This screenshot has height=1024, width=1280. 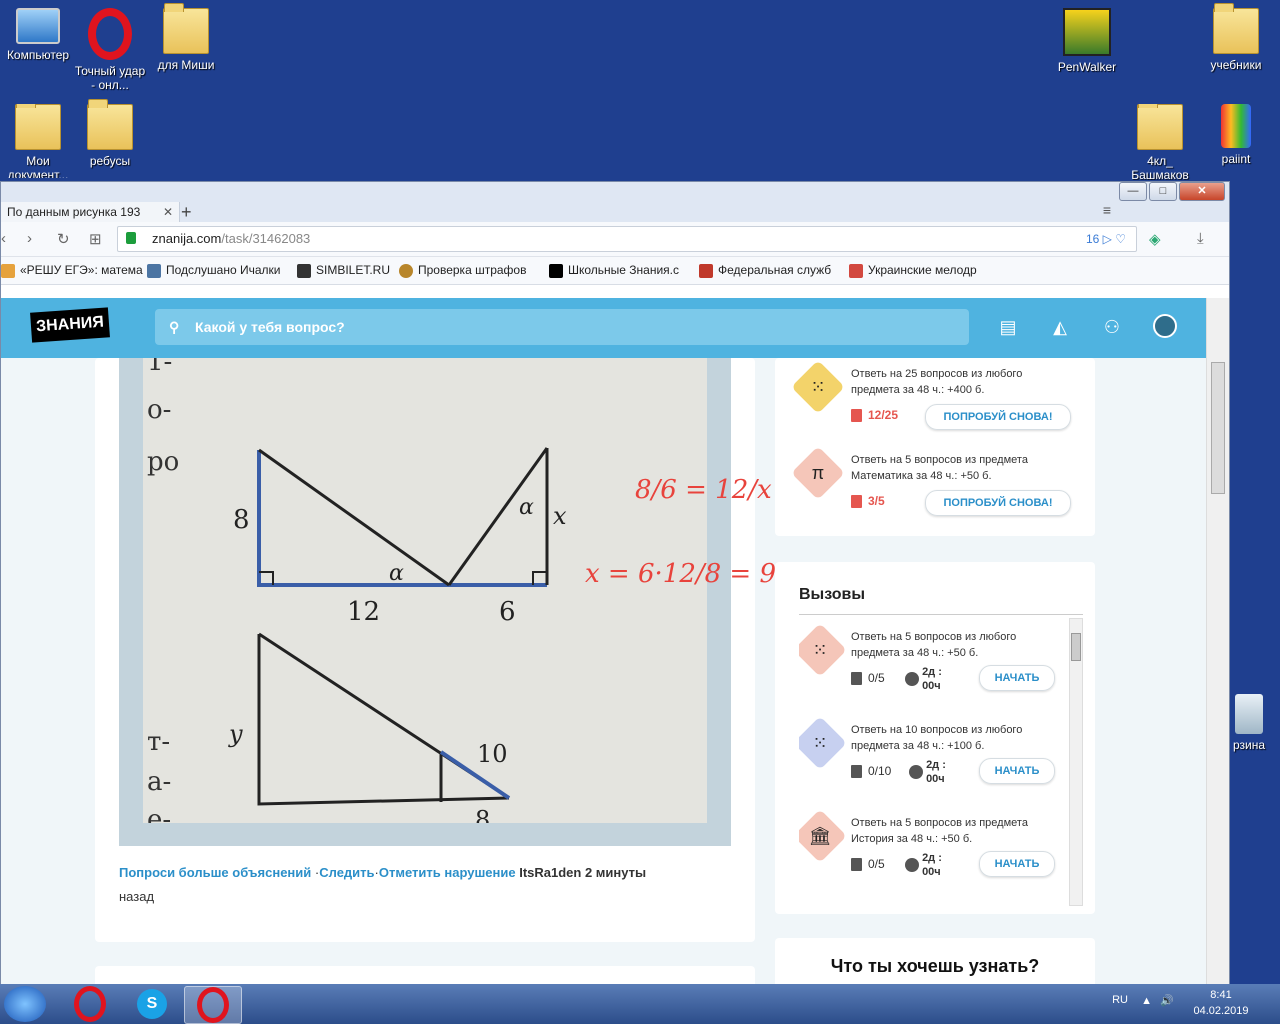 What do you see at coordinates (462, 270) in the screenshot?
I see `bookmark-fines: Проверка штрафов` at bounding box center [462, 270].